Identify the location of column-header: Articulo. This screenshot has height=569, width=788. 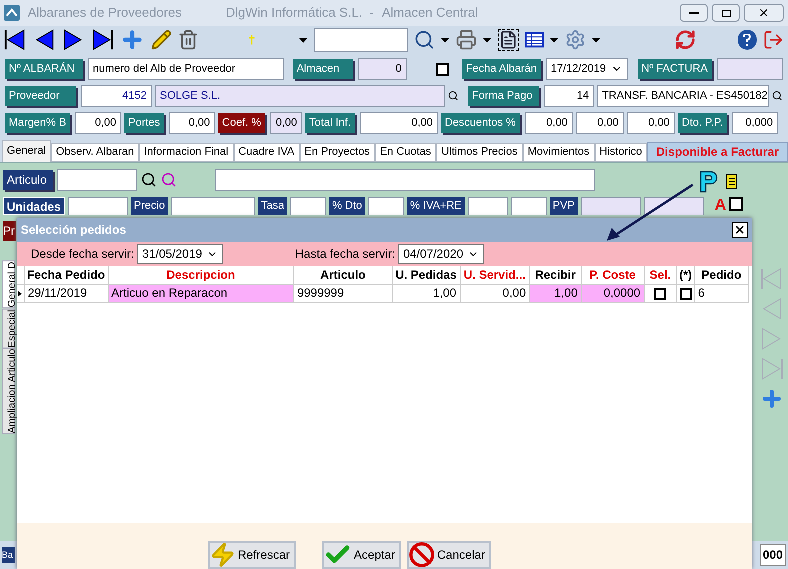
(343, 275).